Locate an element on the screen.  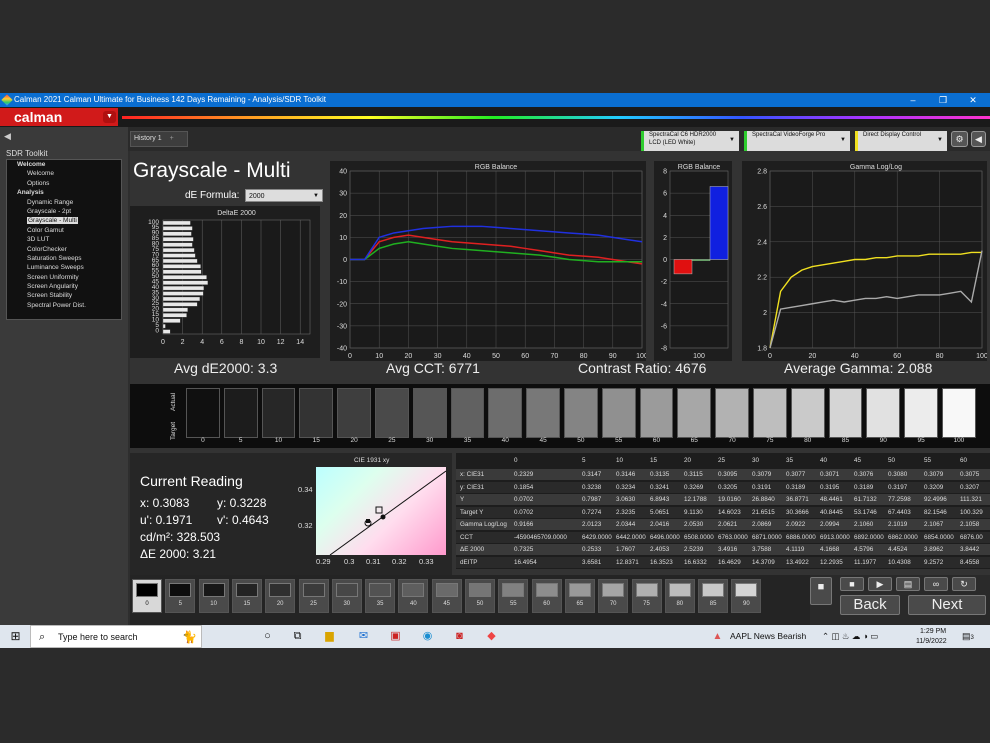
sidebar-item: Screen Uniformity is located at coordinates (64, 277).